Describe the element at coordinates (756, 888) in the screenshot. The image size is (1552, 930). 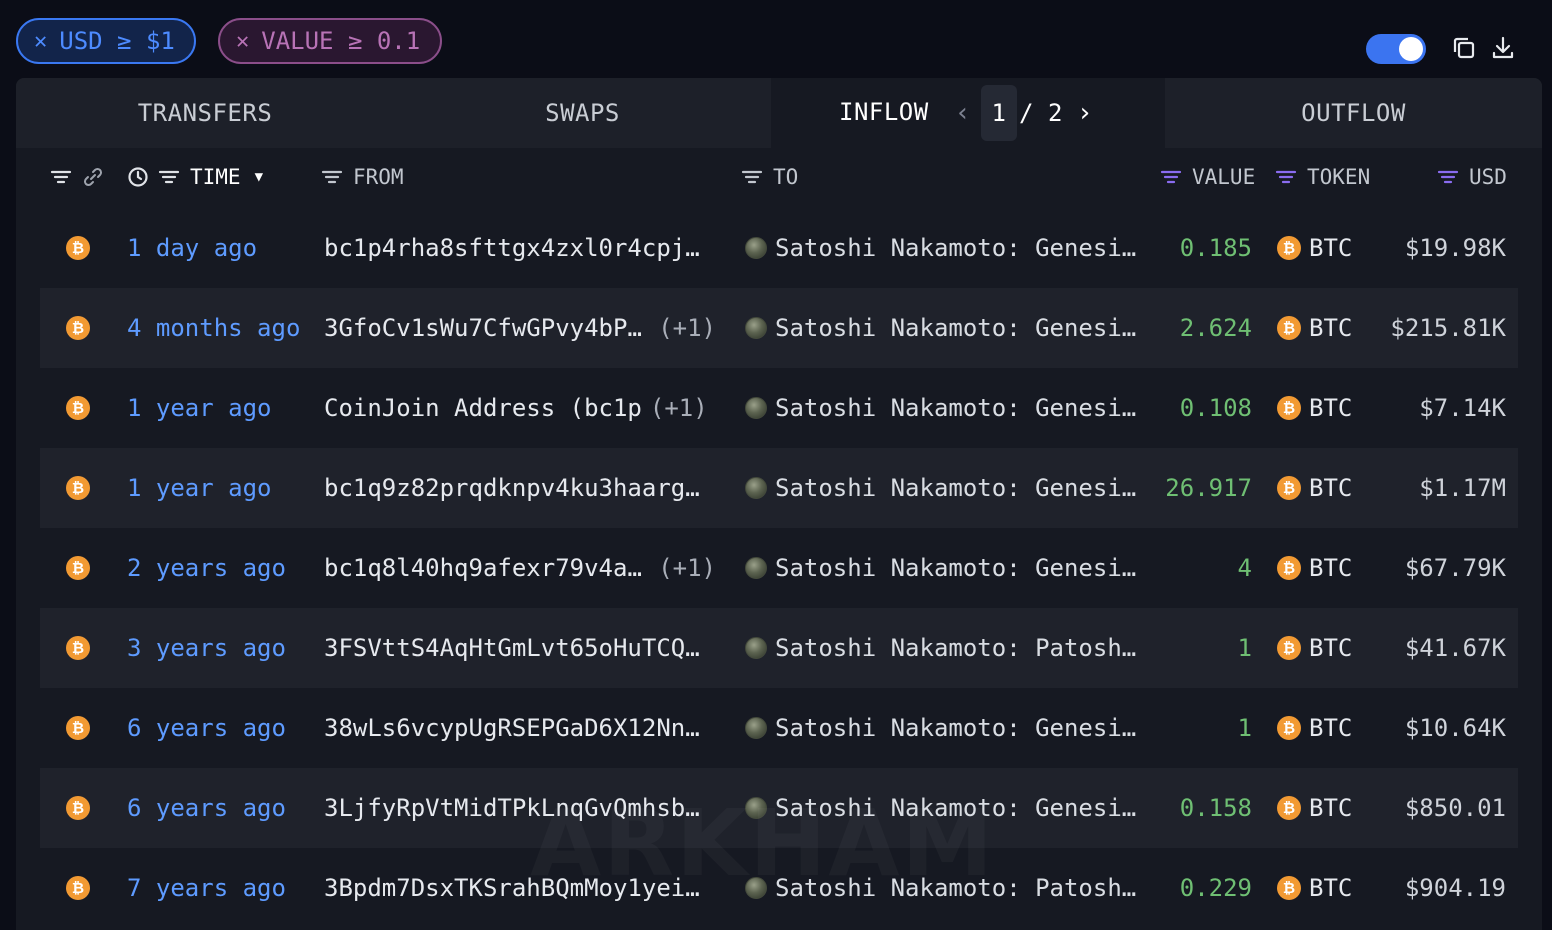
I see `entity-avatar` at that location.